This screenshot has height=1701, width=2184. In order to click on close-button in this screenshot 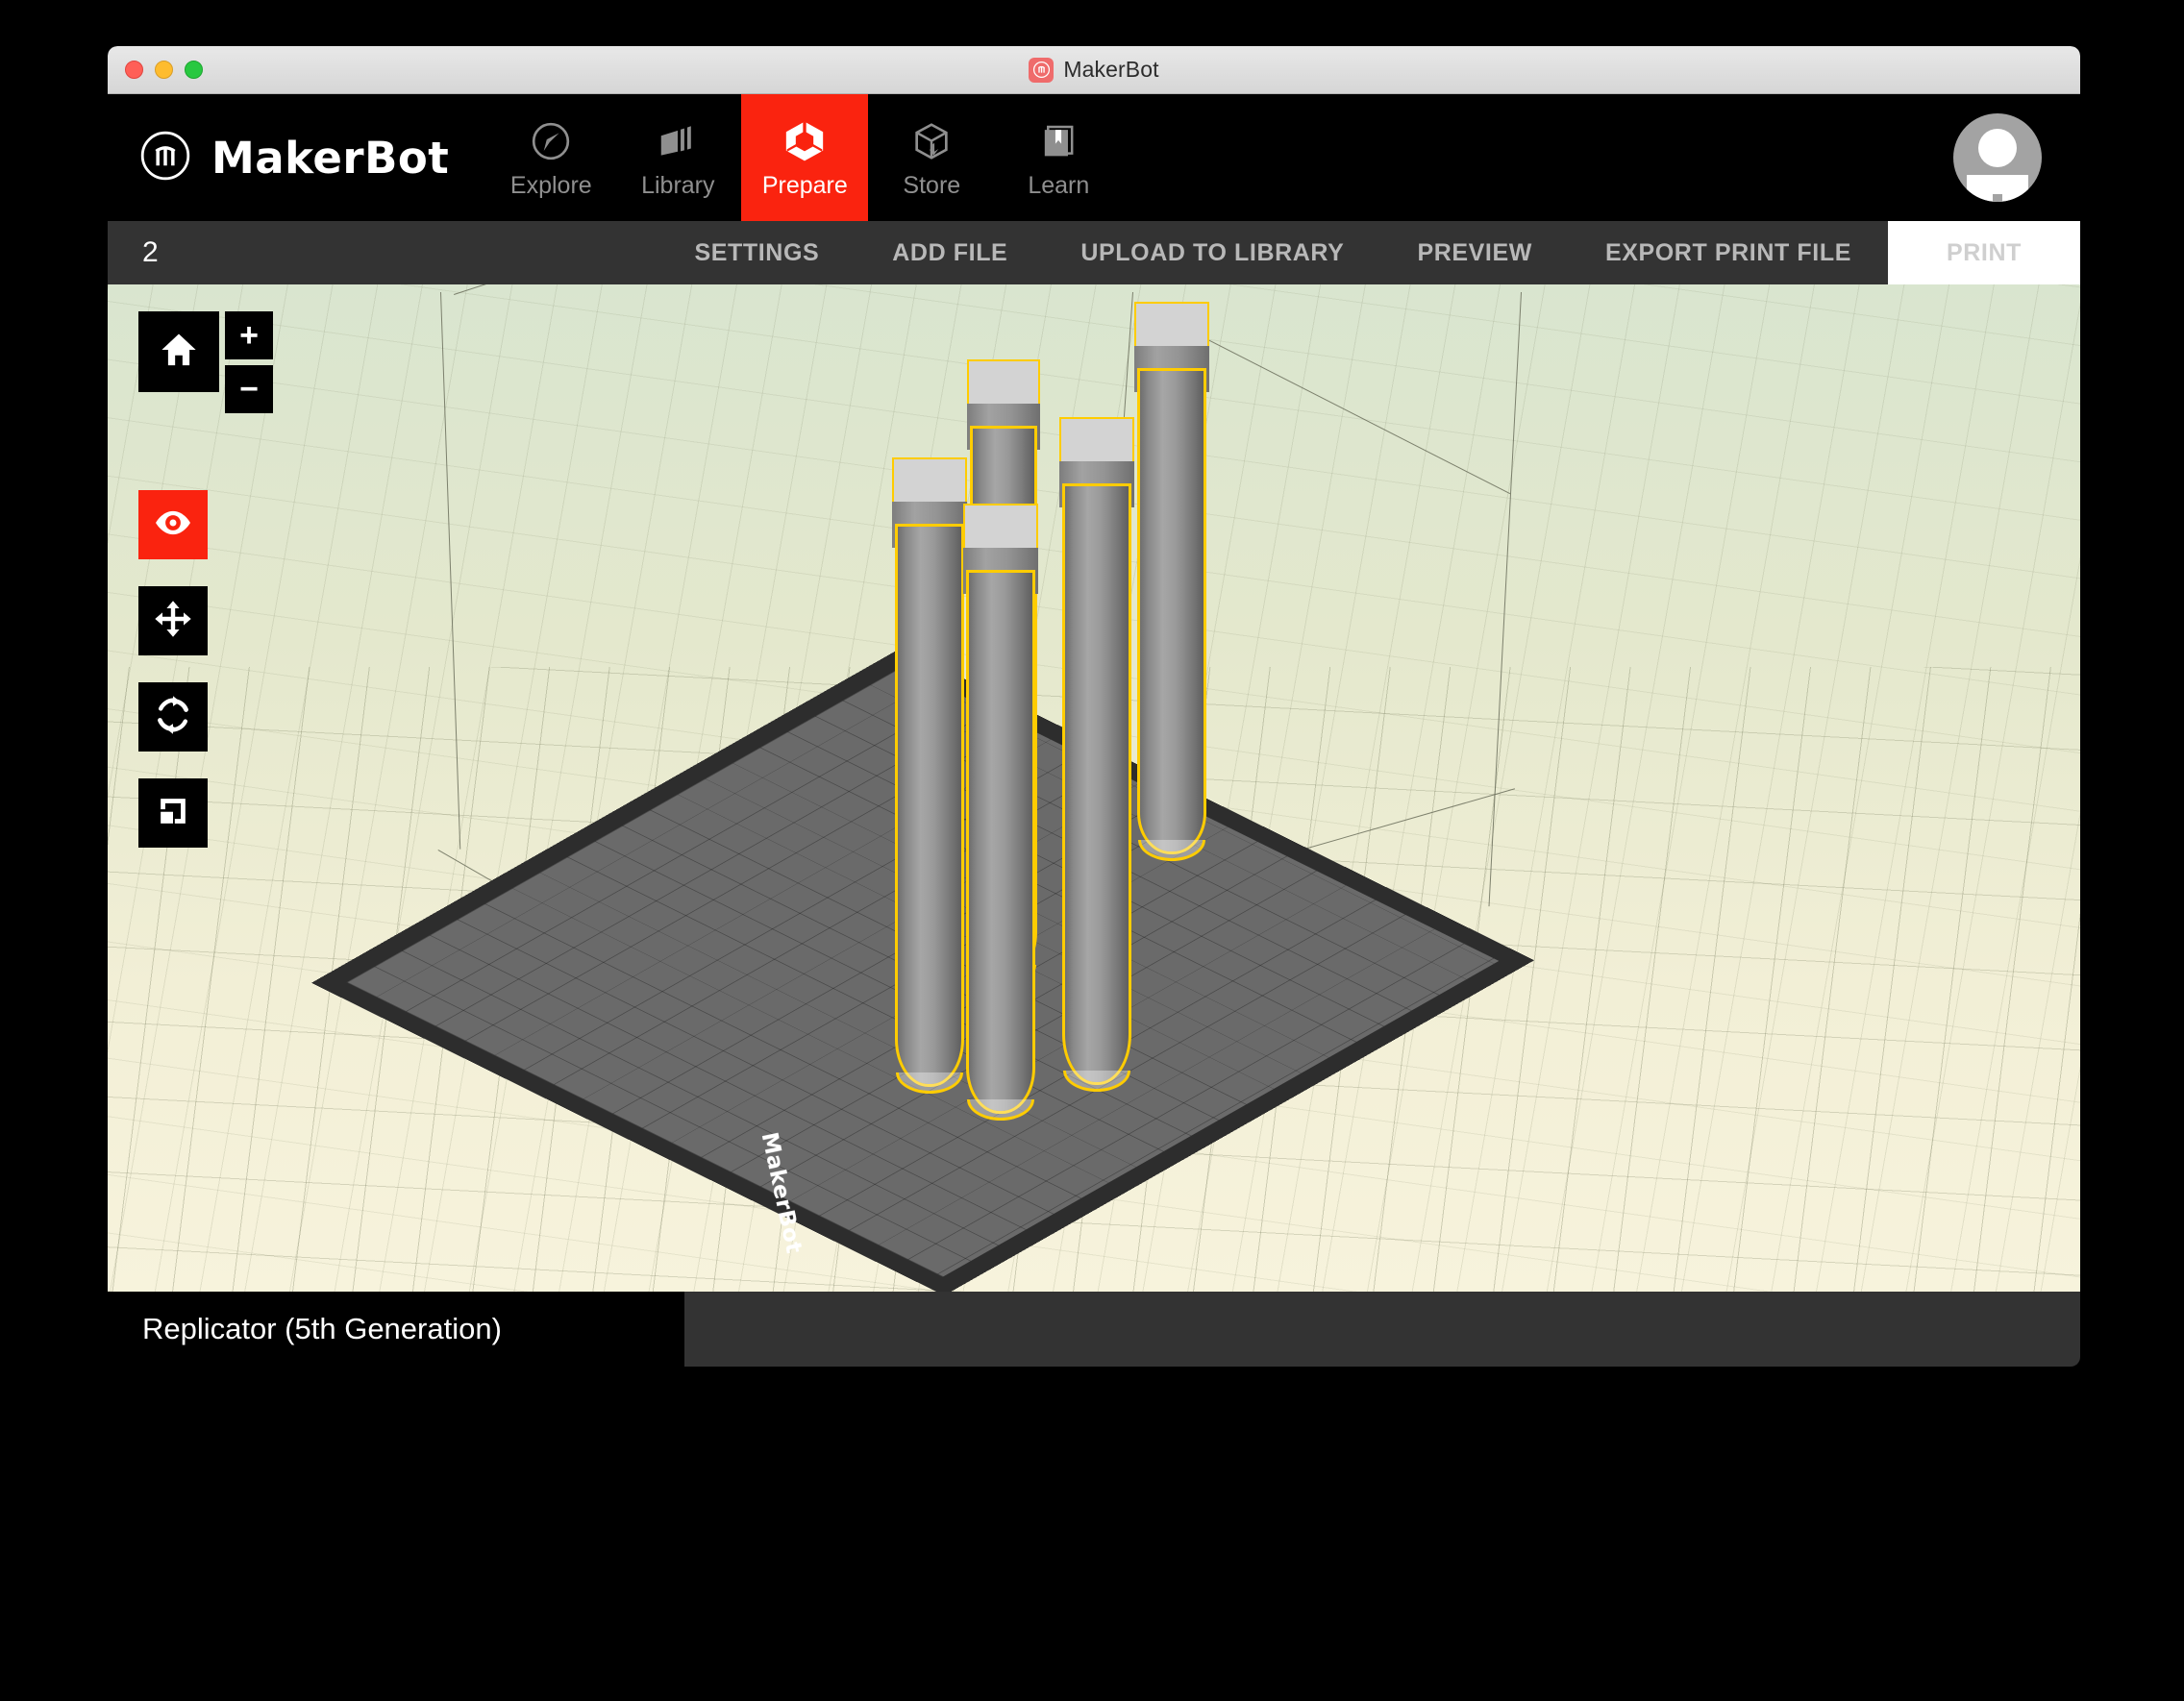, I will do `click(134, 70)`.